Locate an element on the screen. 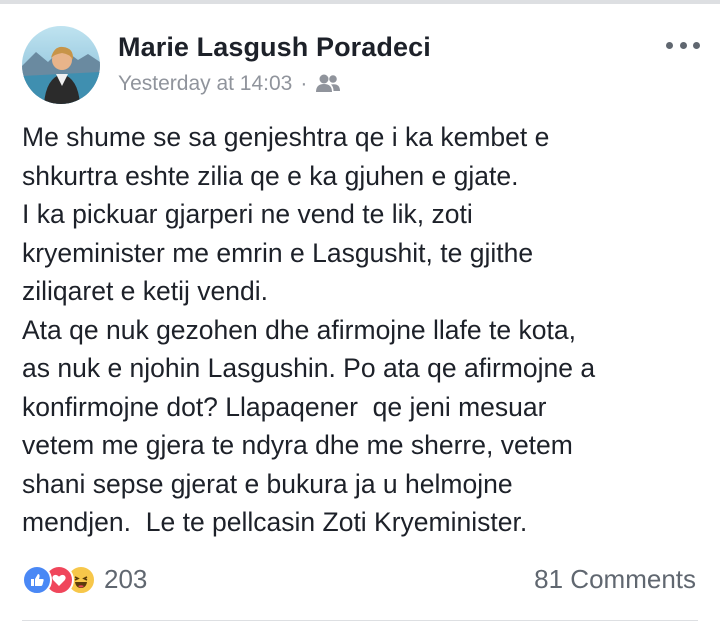 The image size is (720, 627). comments-link: 81 Comments is located at coordinates (615, 579).